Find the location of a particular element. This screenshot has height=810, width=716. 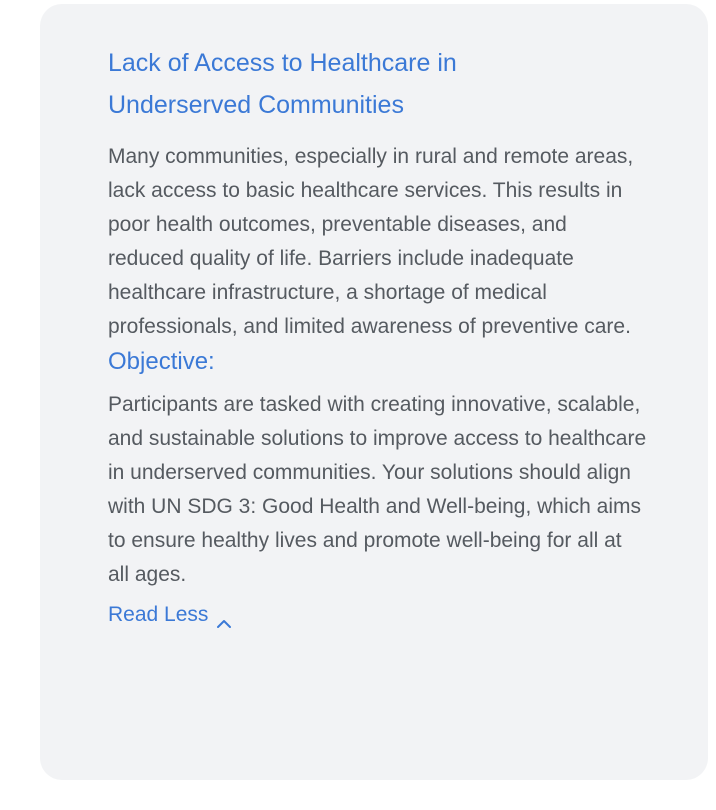

chevron-up-icon is located at coordinates (224, 618).